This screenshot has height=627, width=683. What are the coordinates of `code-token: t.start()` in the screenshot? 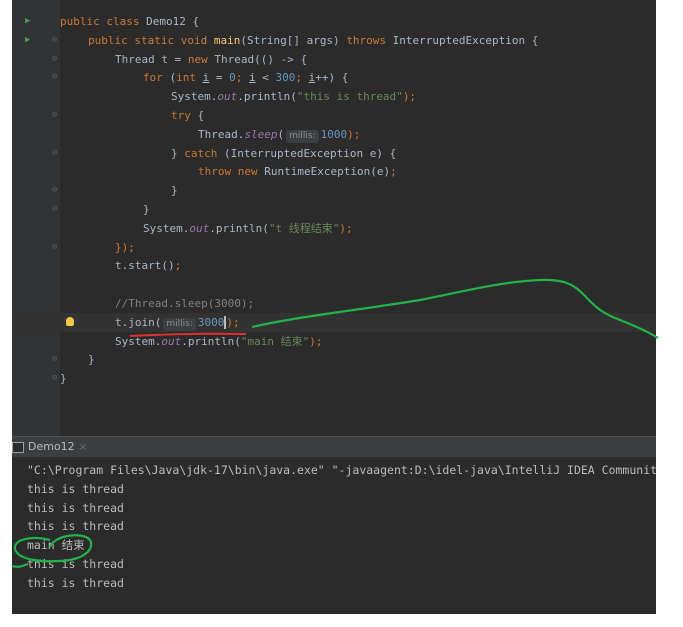 It's located at (145, 266).